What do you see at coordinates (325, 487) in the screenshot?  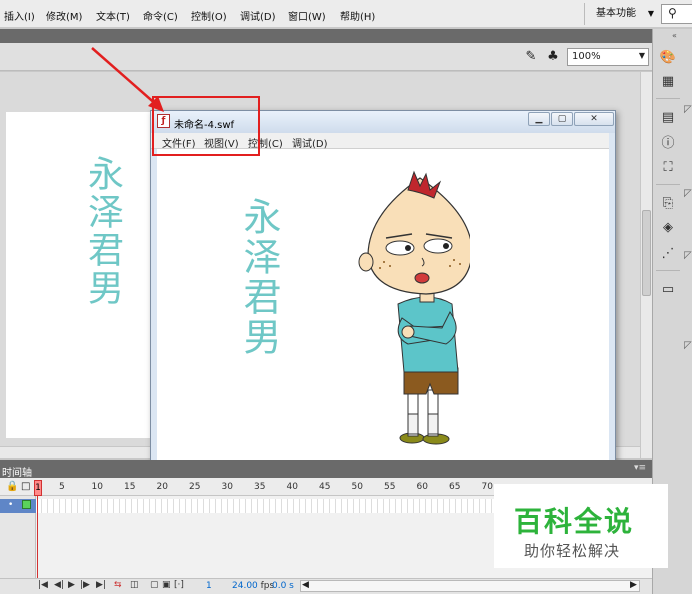 I see `frame-number: 45` at bounding box center [325, 487].